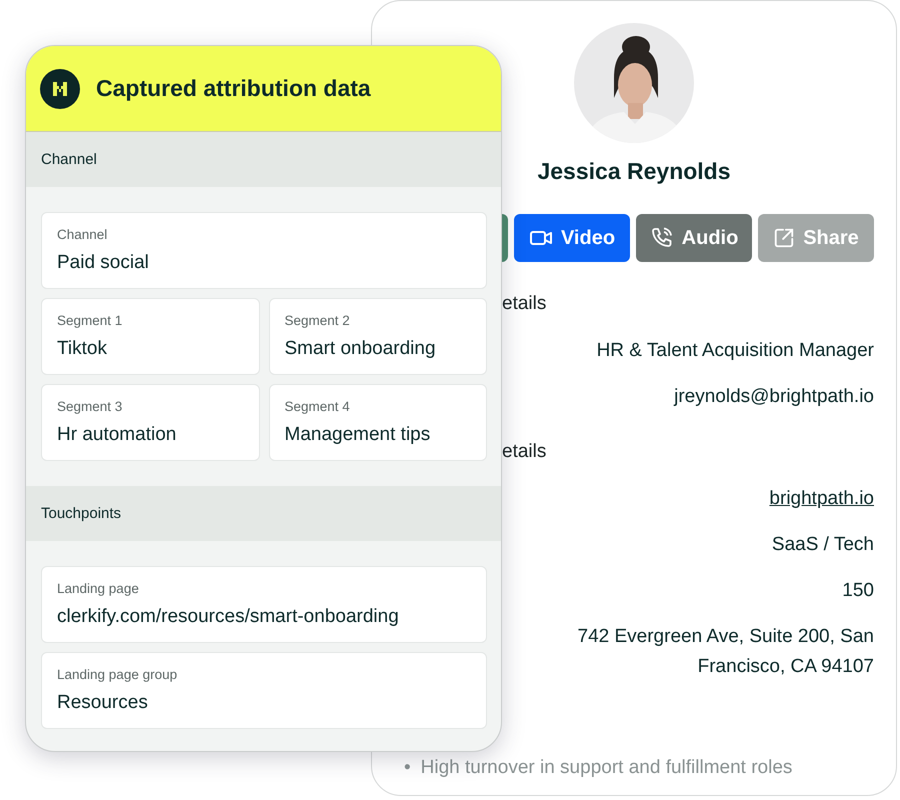 The image size is (900, 800). I want to click on field-value: Hr automation, so click(117, 435).